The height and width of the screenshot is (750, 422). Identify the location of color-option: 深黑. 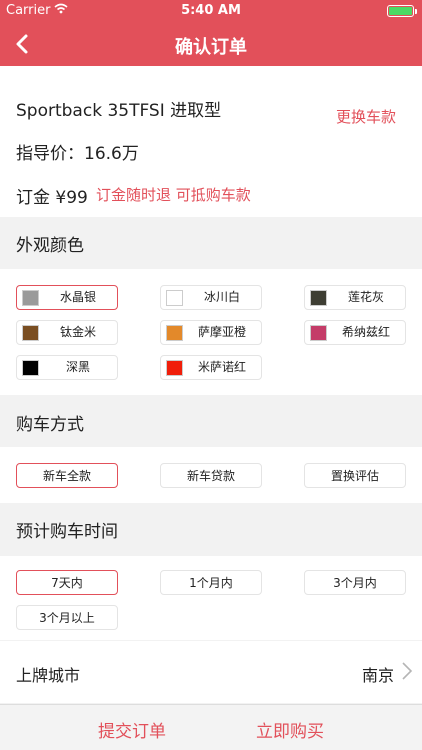
(67, 367).